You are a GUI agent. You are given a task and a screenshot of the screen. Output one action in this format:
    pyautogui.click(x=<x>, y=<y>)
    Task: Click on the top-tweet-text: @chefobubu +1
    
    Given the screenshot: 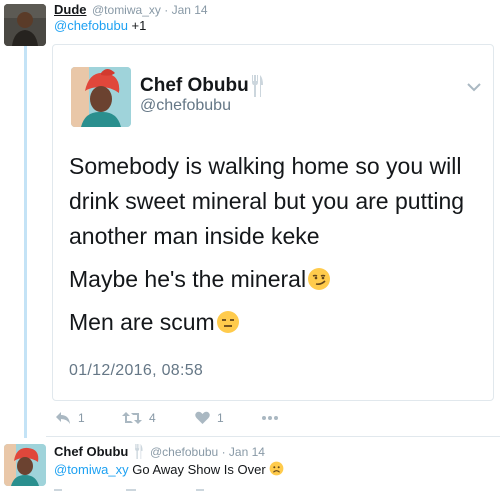 What is the action you would take?
    pyautogui.click(x=100, y=25)
    